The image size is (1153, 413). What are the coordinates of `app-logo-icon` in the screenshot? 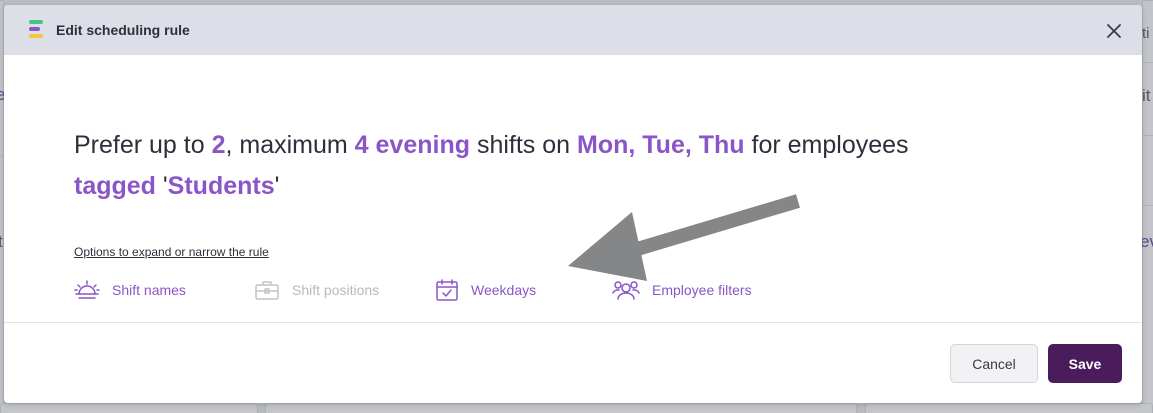 It's located at (36, 29).